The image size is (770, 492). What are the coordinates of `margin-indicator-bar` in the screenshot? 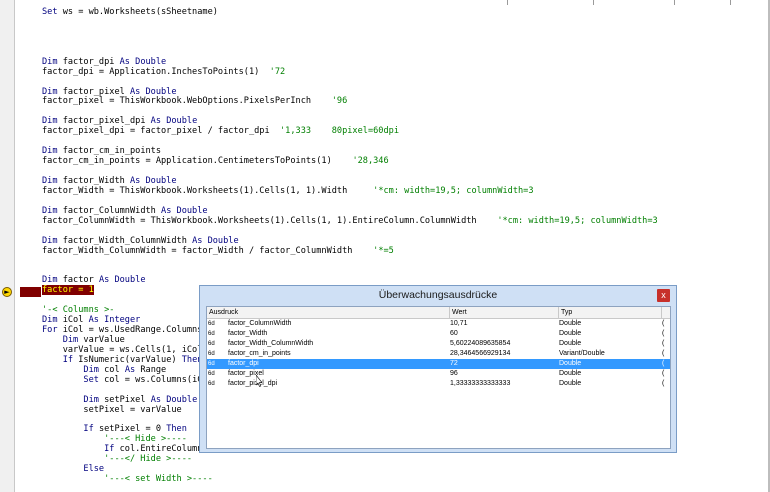 It's located at (7, 246).